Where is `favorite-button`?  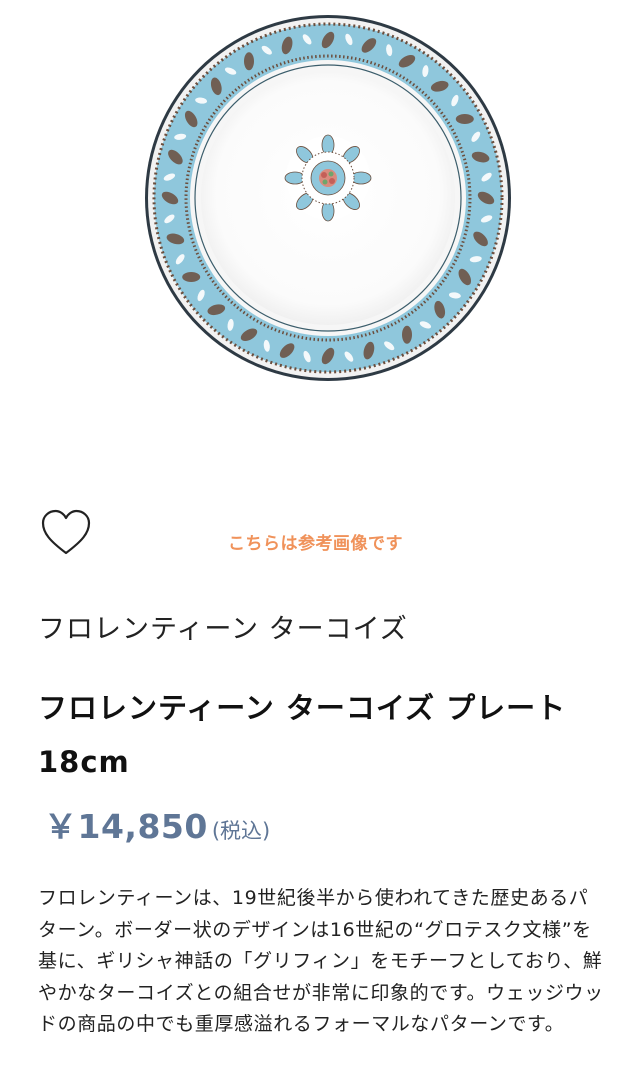 favorite-button is located at coordinates (66, 533).